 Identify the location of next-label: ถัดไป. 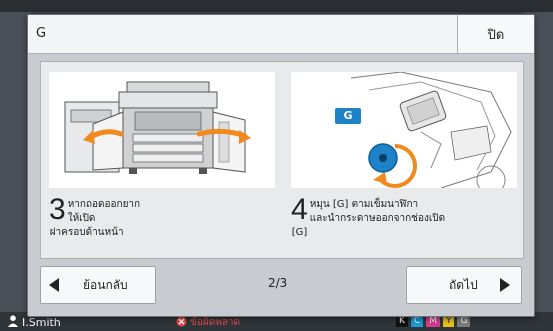
(463, 284).